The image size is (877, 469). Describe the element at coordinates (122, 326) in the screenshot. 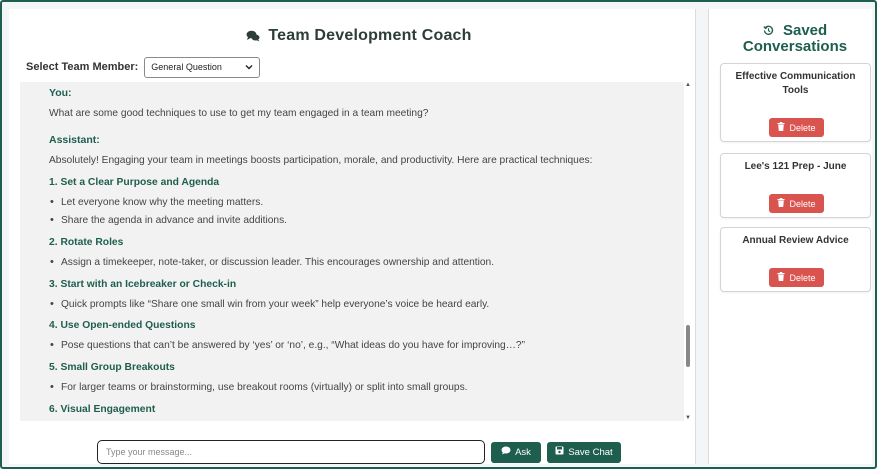

I see `section-heading: 4. Use Open-ended Questions` at that location.